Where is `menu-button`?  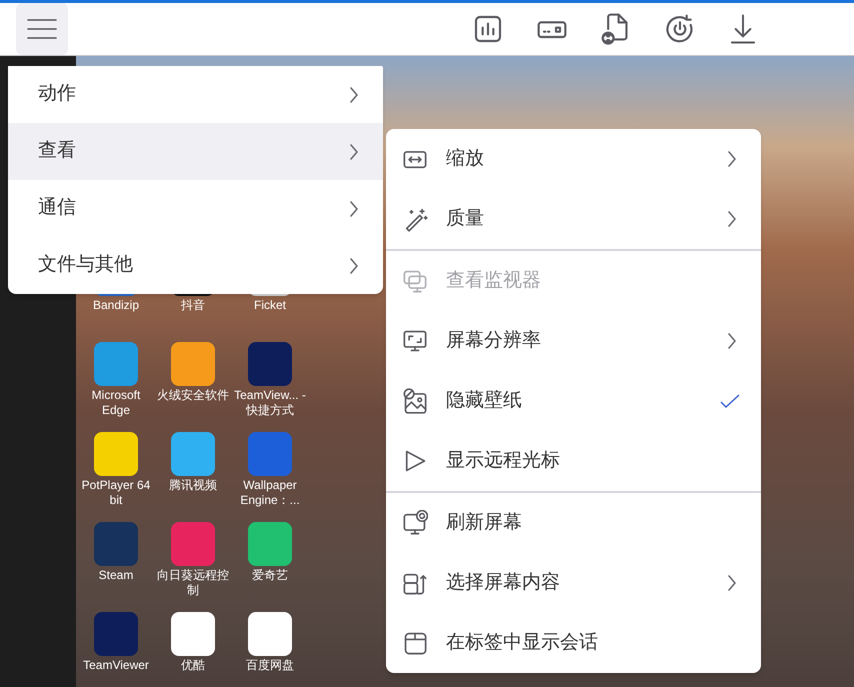
menu-button is located at coordinates (42, 29).